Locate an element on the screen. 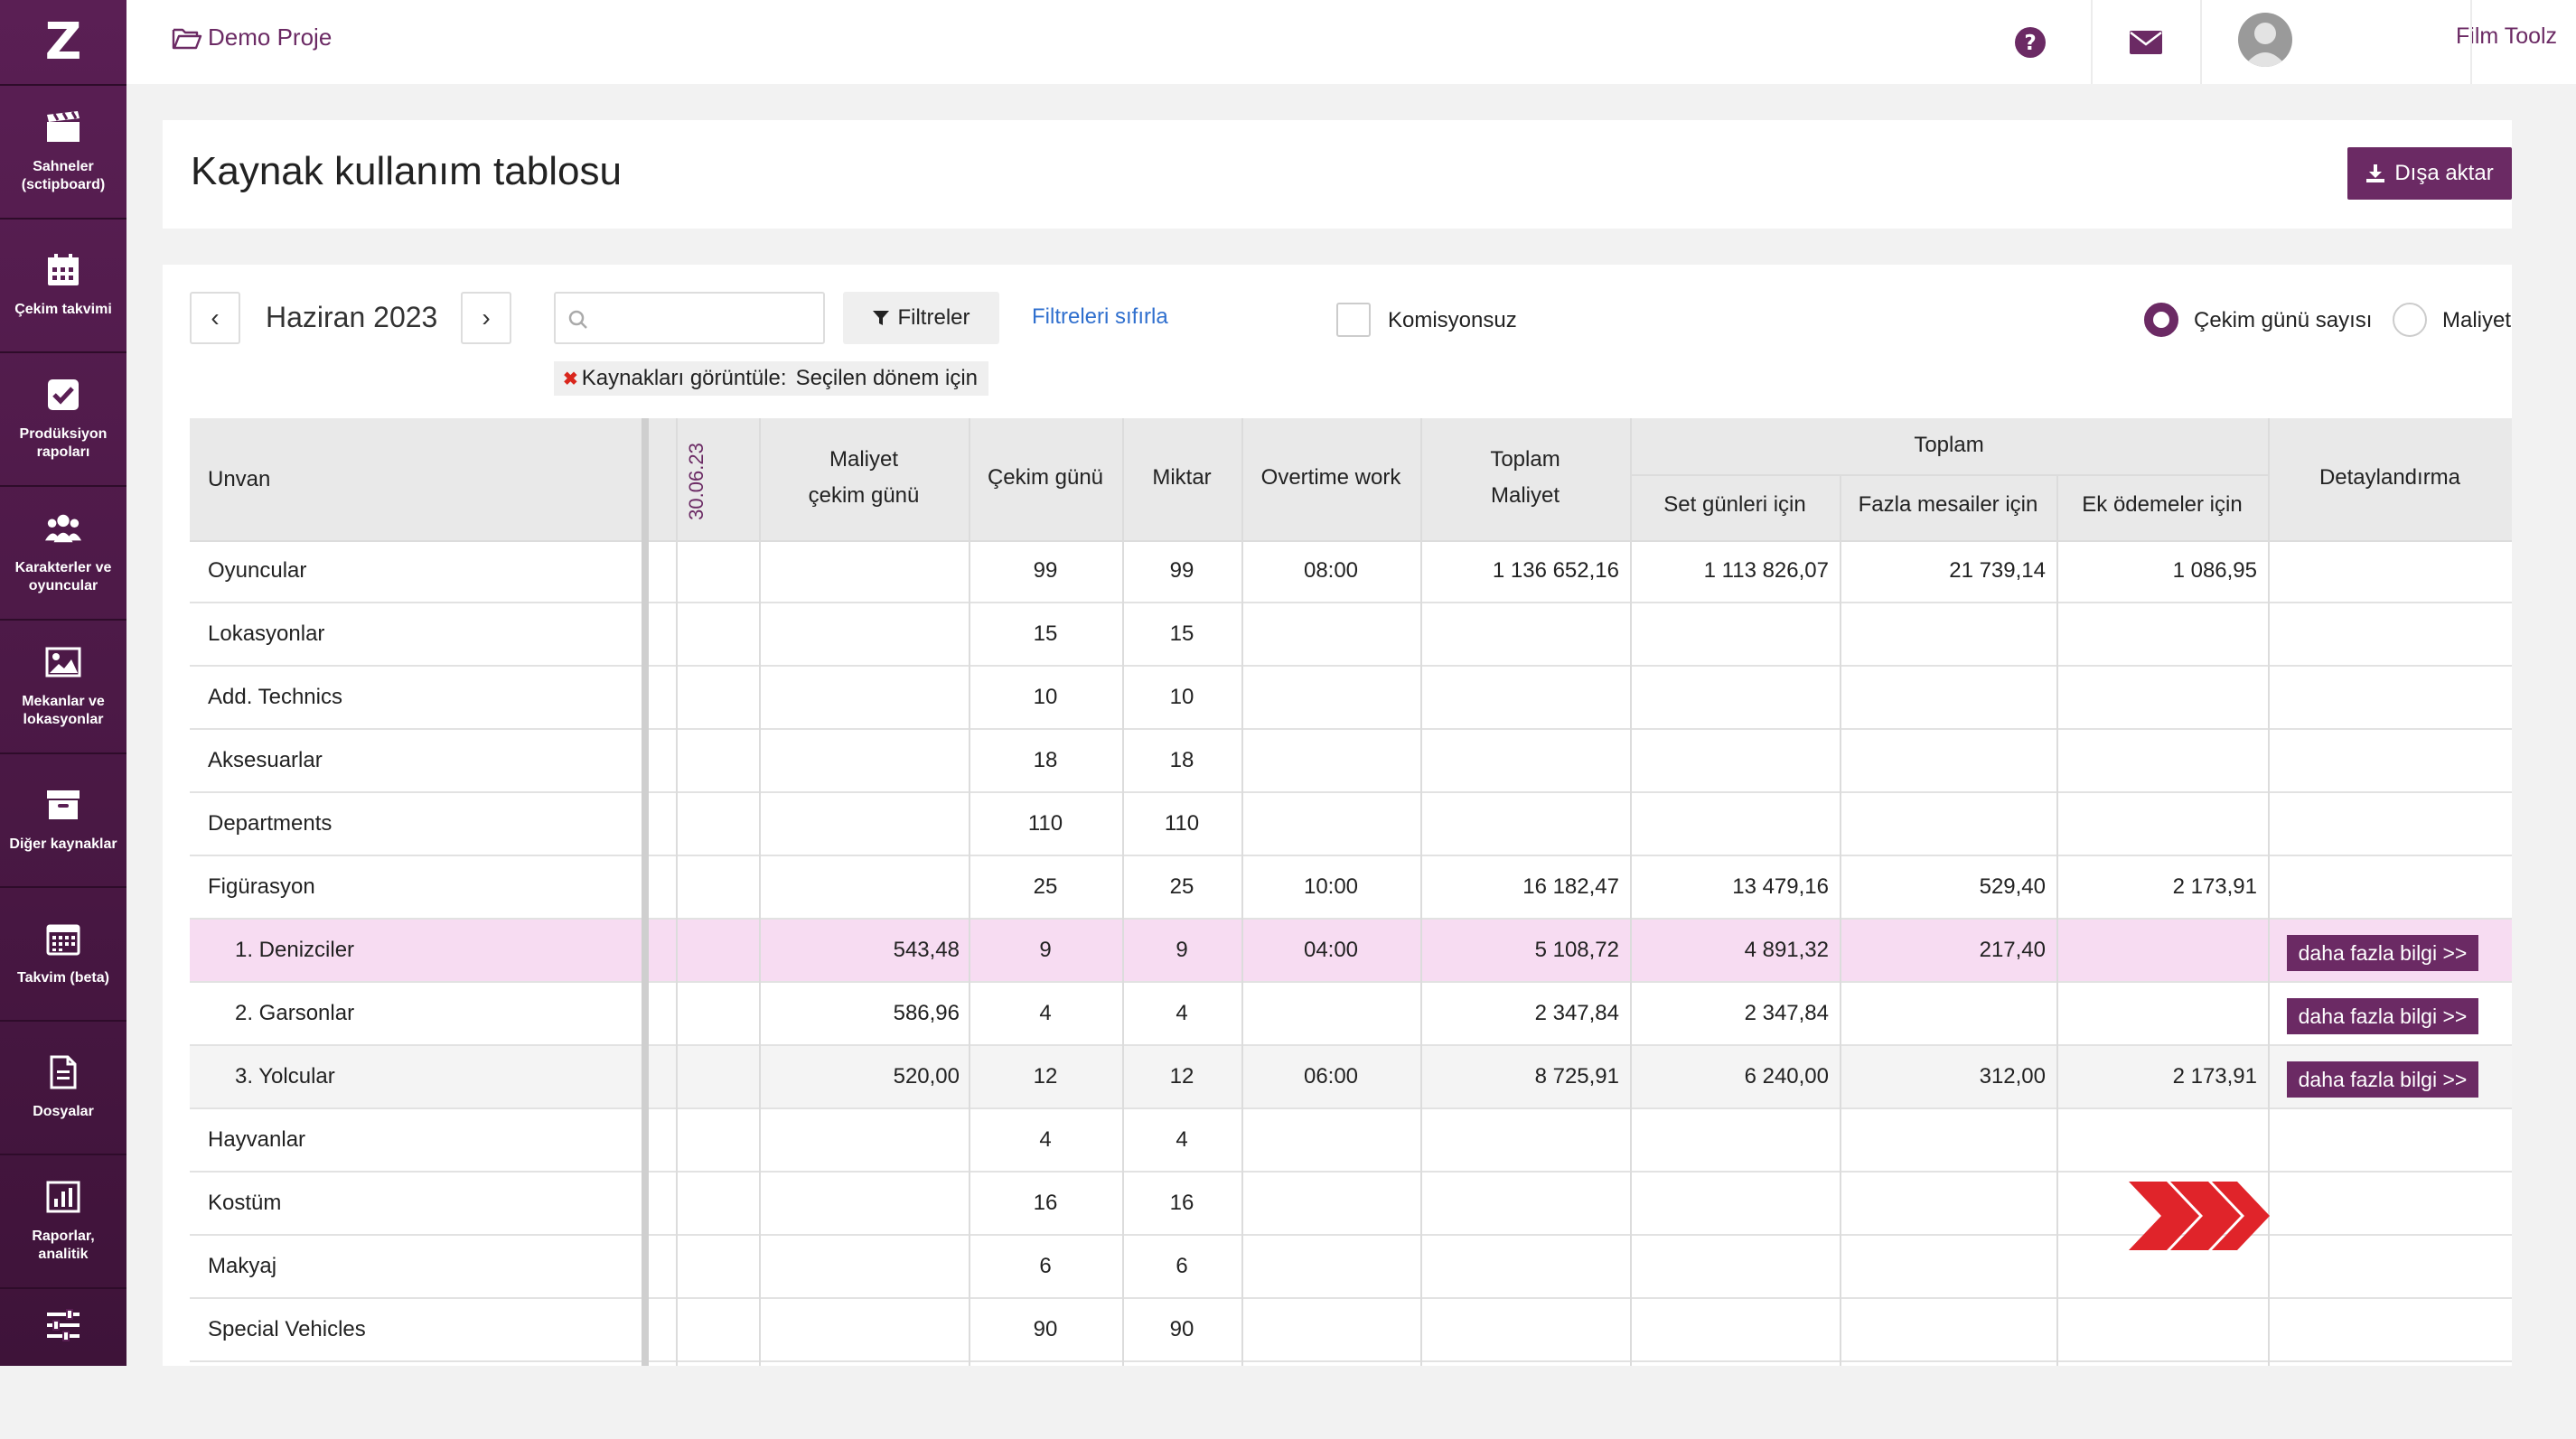 Image resolution: width=2576 pixels, height=1439 pixels. calendar-grid-icon is located at coordinates (63, 938).